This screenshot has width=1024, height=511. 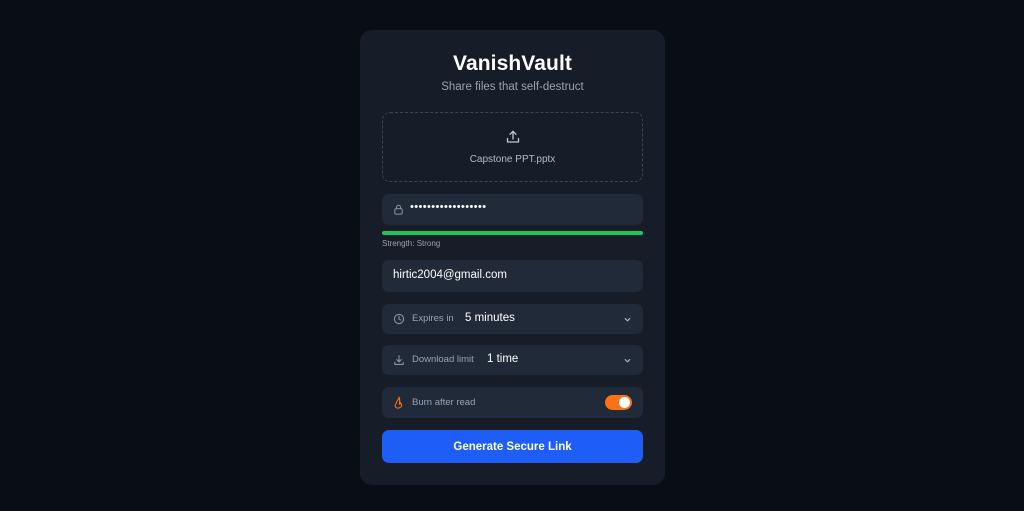 What do you see at coordinates (398, 209) in the screenshot?
I see `lock-icon` at bounding box center [398, 209].